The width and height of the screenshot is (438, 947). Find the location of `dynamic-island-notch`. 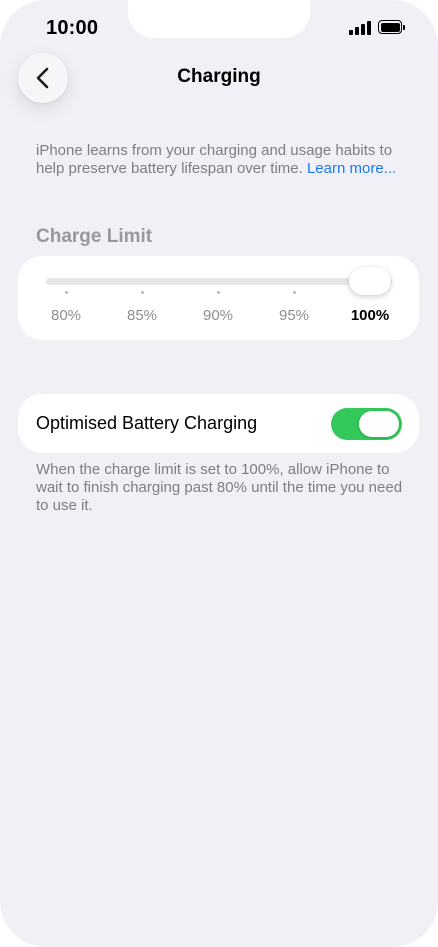

dynamic-island-notch is located at coordinates (219, 19).